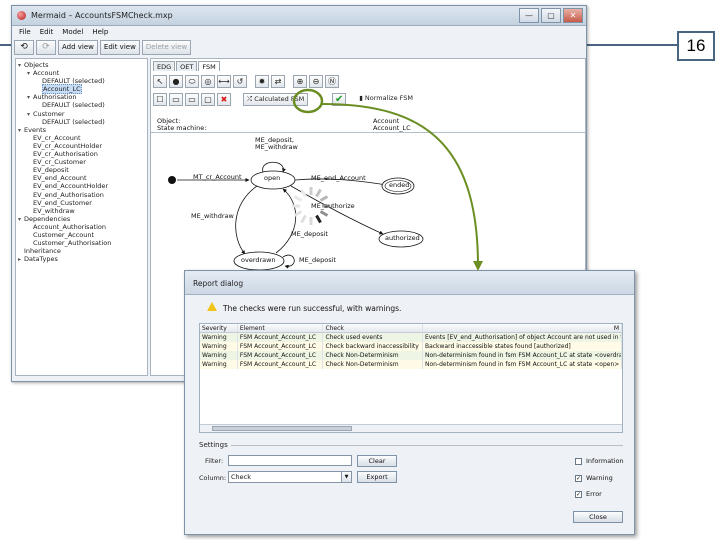 This screenshot has width=720, height=540. What do you see at coordinates (82, 114) in the screenshot?
I see `tree-item: ▾ Customer` at bounding box center [82, 114].